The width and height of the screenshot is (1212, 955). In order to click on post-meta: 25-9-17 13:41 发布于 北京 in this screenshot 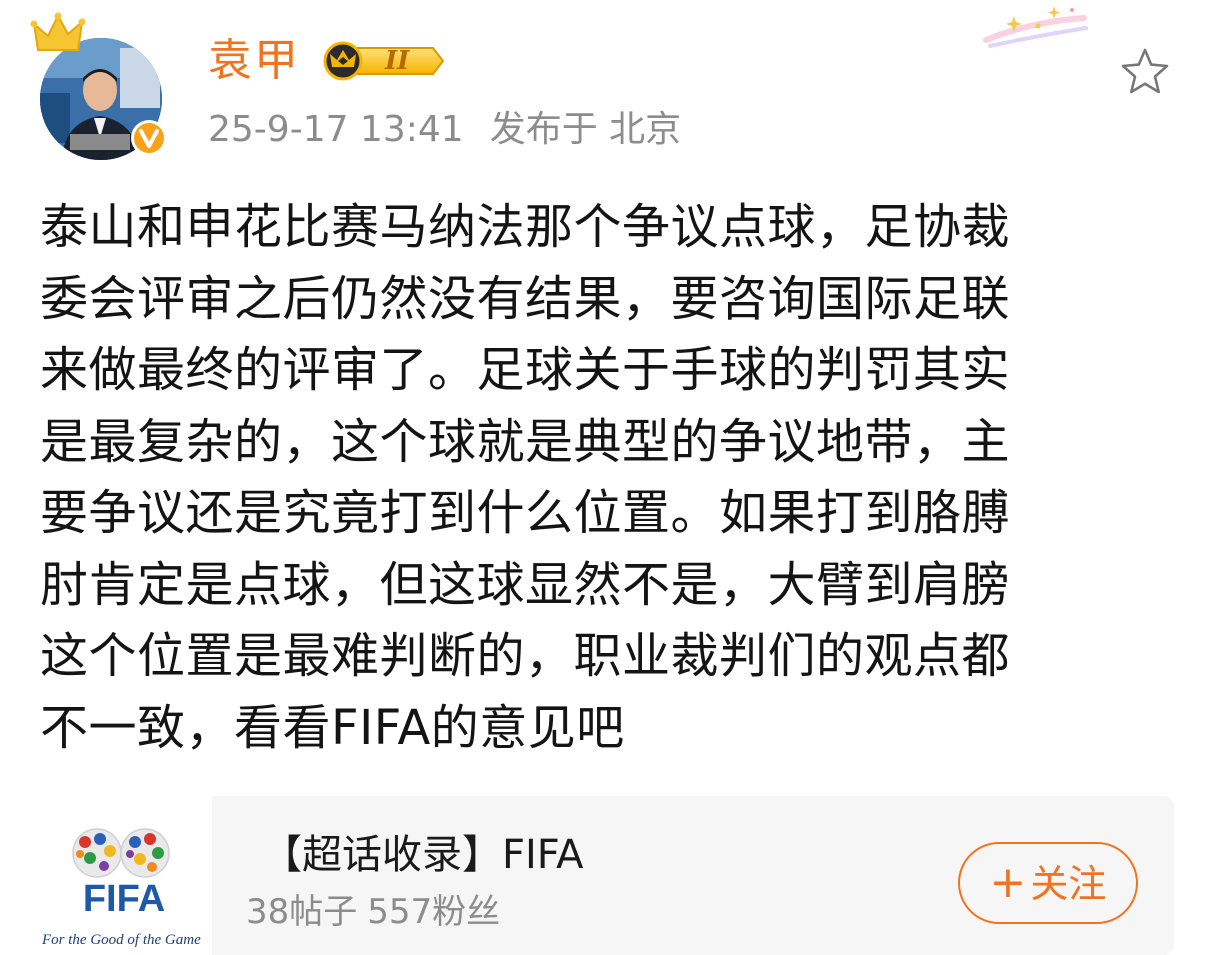, I will do `click(444, 130)`.